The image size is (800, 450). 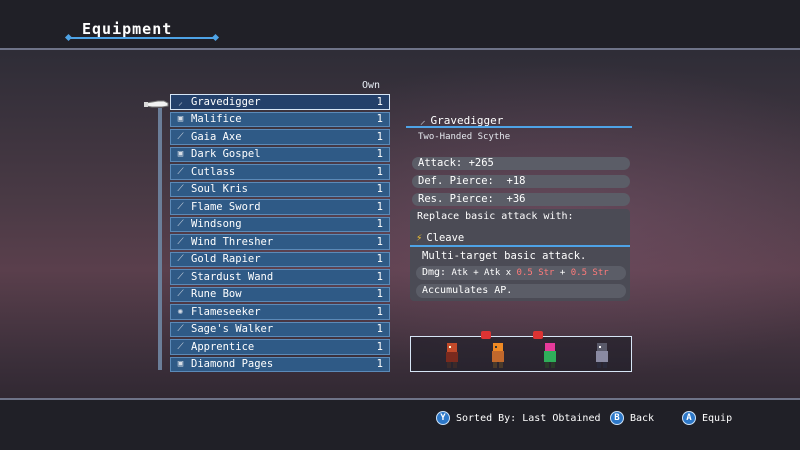 What do you see at coordinates (495, 216) in the screenshot?
I see `replace-label: Replace basic attack with:` at bounding box center [495, 216].